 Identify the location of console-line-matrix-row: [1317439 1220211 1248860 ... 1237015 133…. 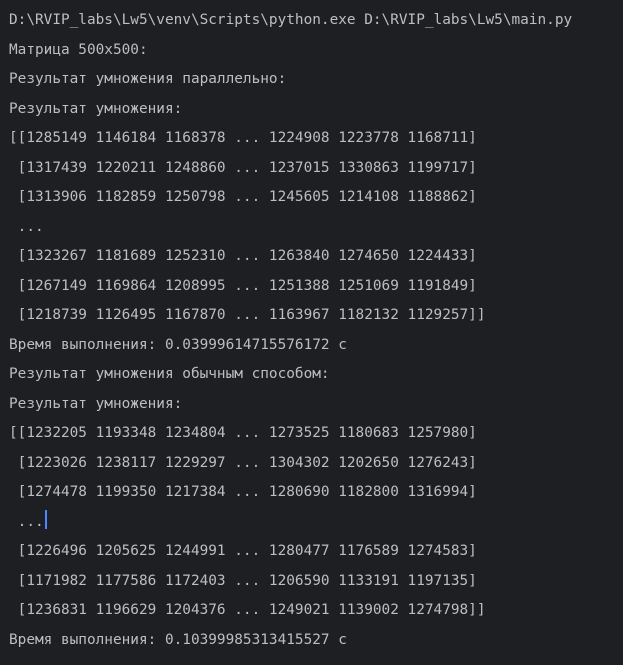
(243, 167).